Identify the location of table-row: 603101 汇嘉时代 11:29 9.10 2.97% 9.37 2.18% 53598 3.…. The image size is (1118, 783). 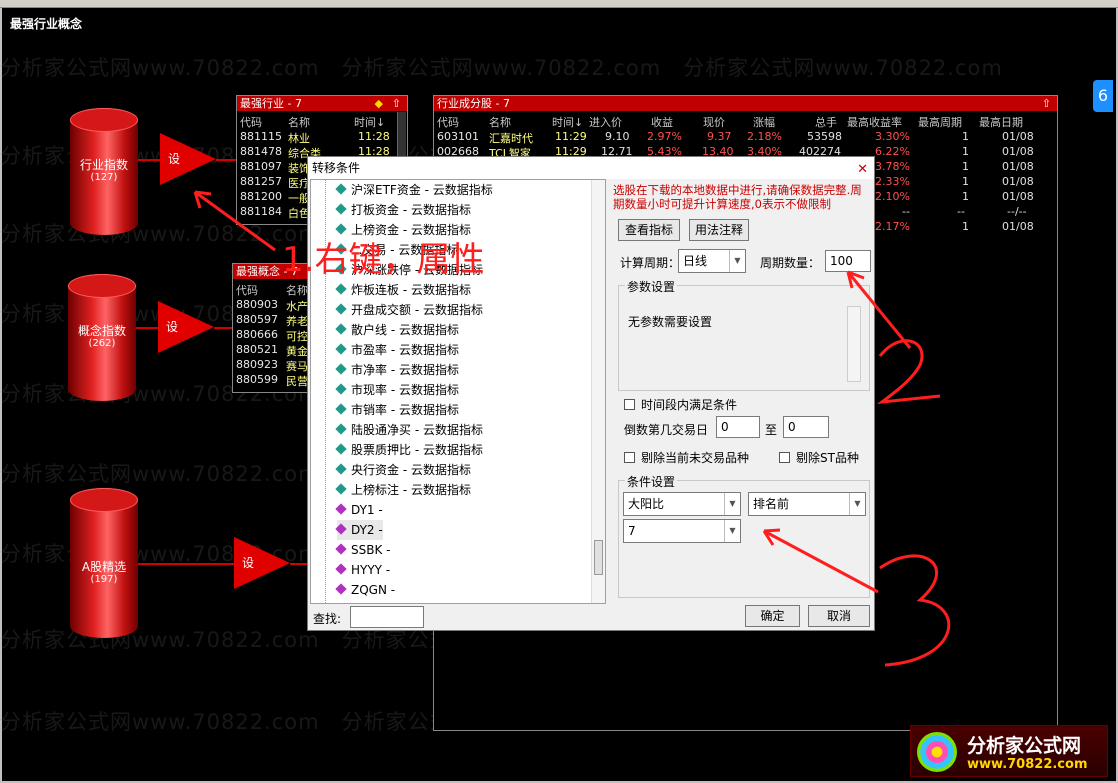
(747, 137).